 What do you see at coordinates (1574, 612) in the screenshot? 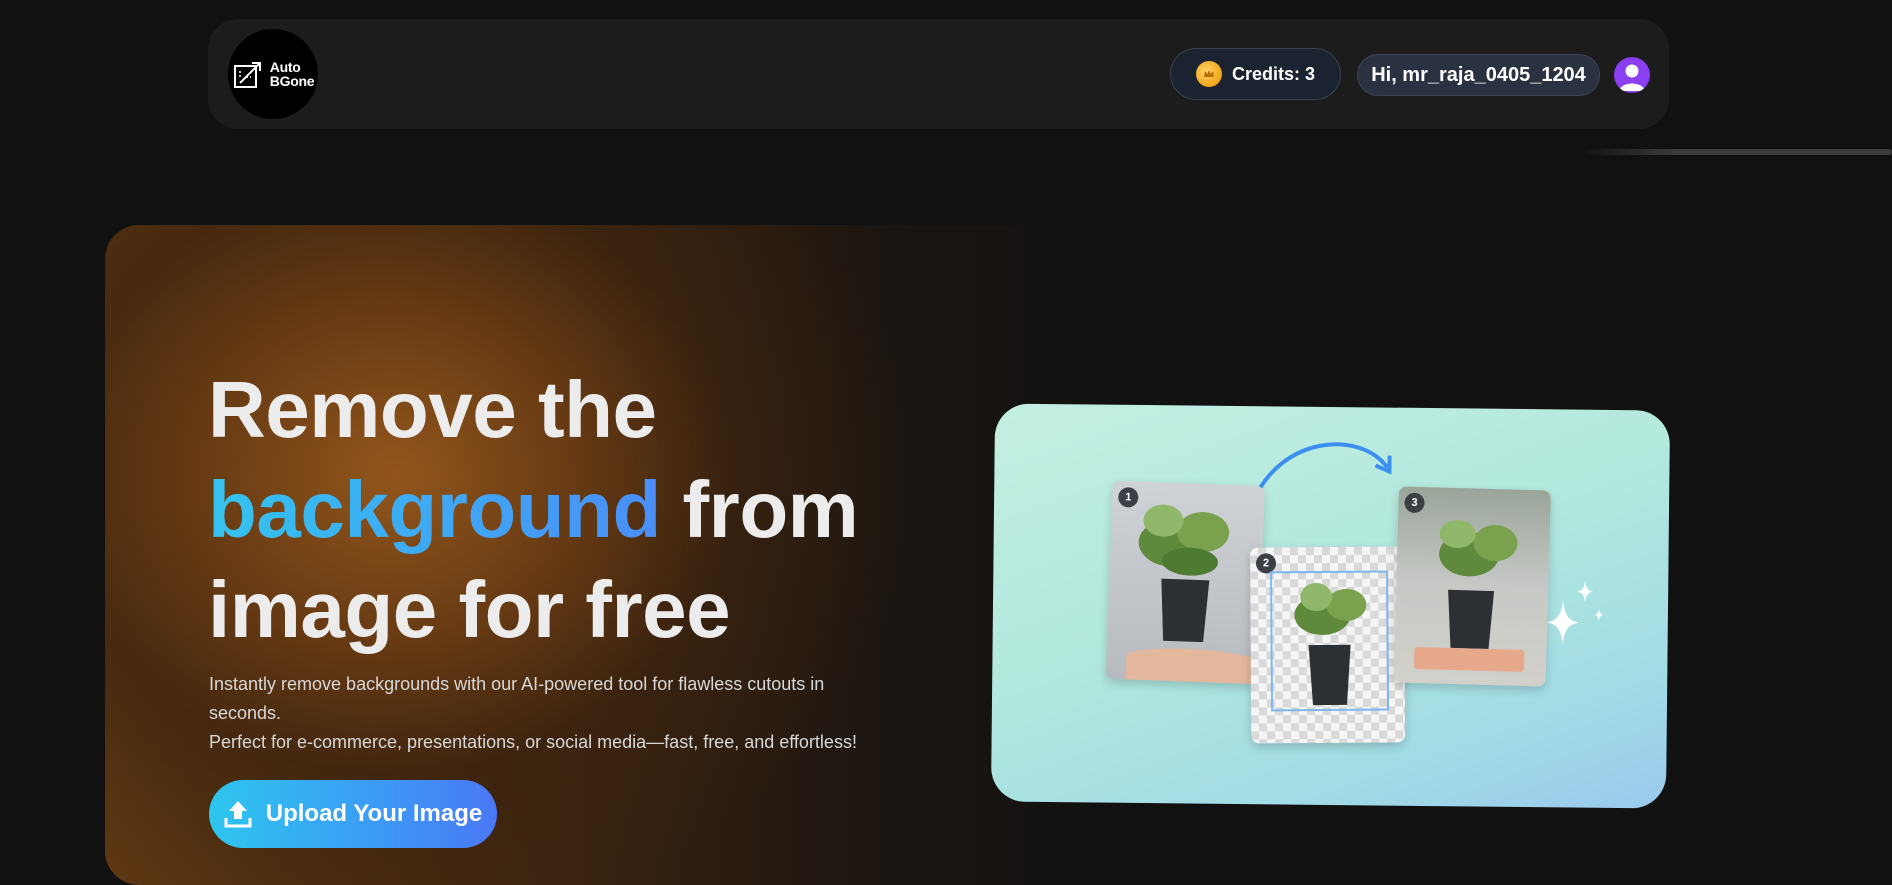
I see `sparkle-icon` at bounding box center [1574, 612].